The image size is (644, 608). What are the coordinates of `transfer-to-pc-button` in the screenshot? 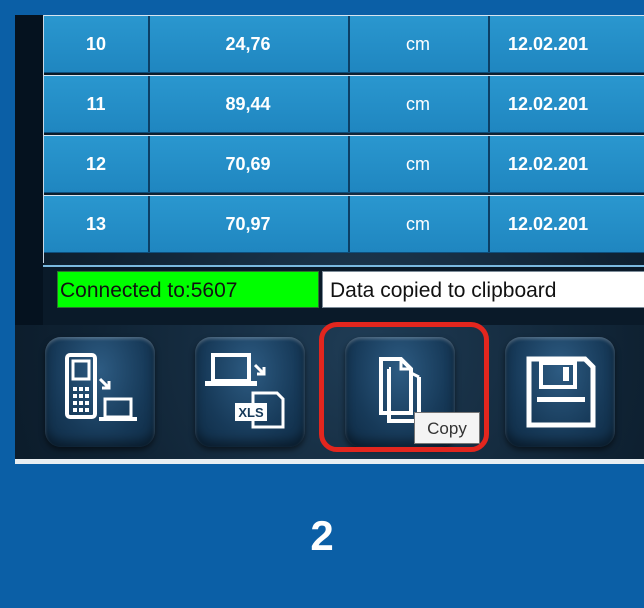 It's located at (100, 392).